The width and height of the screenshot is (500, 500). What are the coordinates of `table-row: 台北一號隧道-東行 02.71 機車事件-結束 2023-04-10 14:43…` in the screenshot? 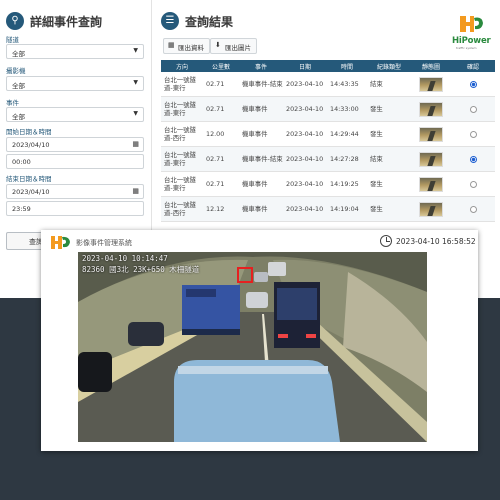 It's located at (328, 84).